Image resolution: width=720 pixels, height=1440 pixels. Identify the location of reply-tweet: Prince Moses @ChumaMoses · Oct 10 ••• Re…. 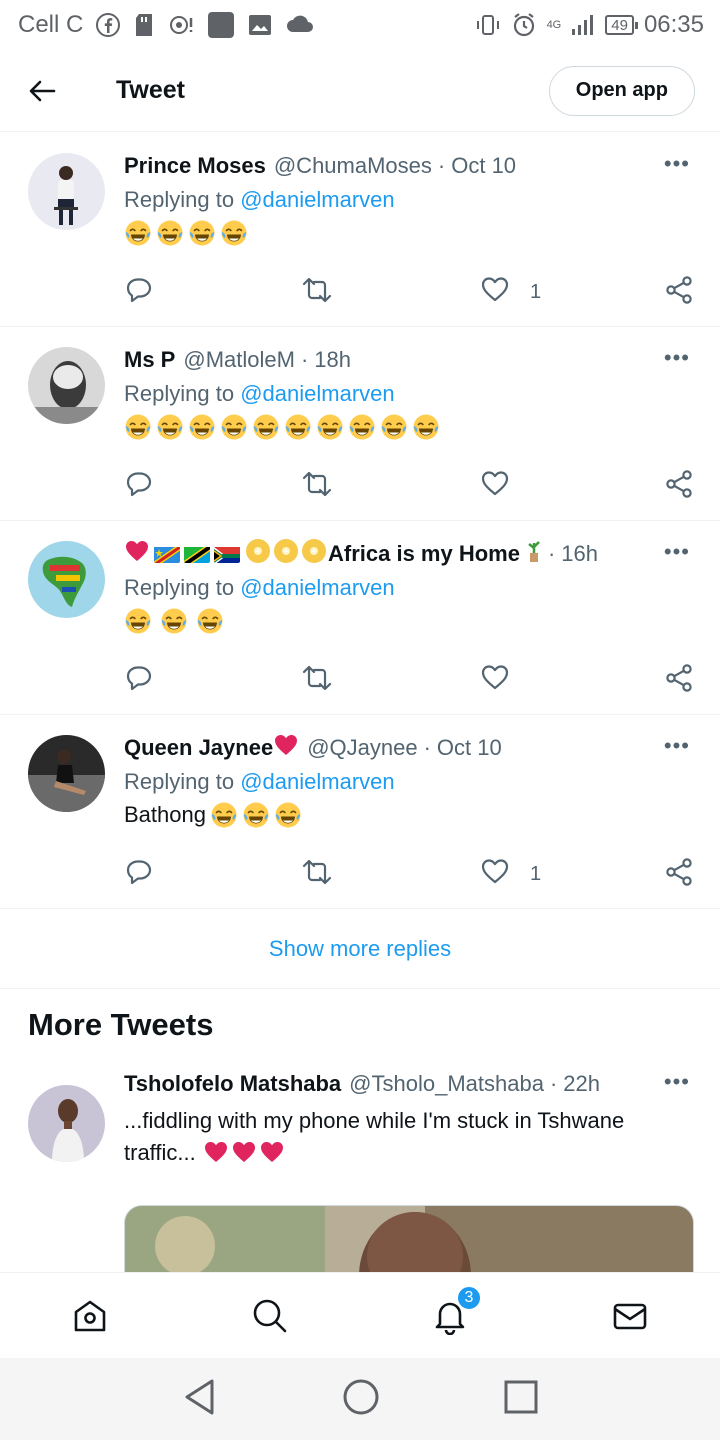
(360, 230).